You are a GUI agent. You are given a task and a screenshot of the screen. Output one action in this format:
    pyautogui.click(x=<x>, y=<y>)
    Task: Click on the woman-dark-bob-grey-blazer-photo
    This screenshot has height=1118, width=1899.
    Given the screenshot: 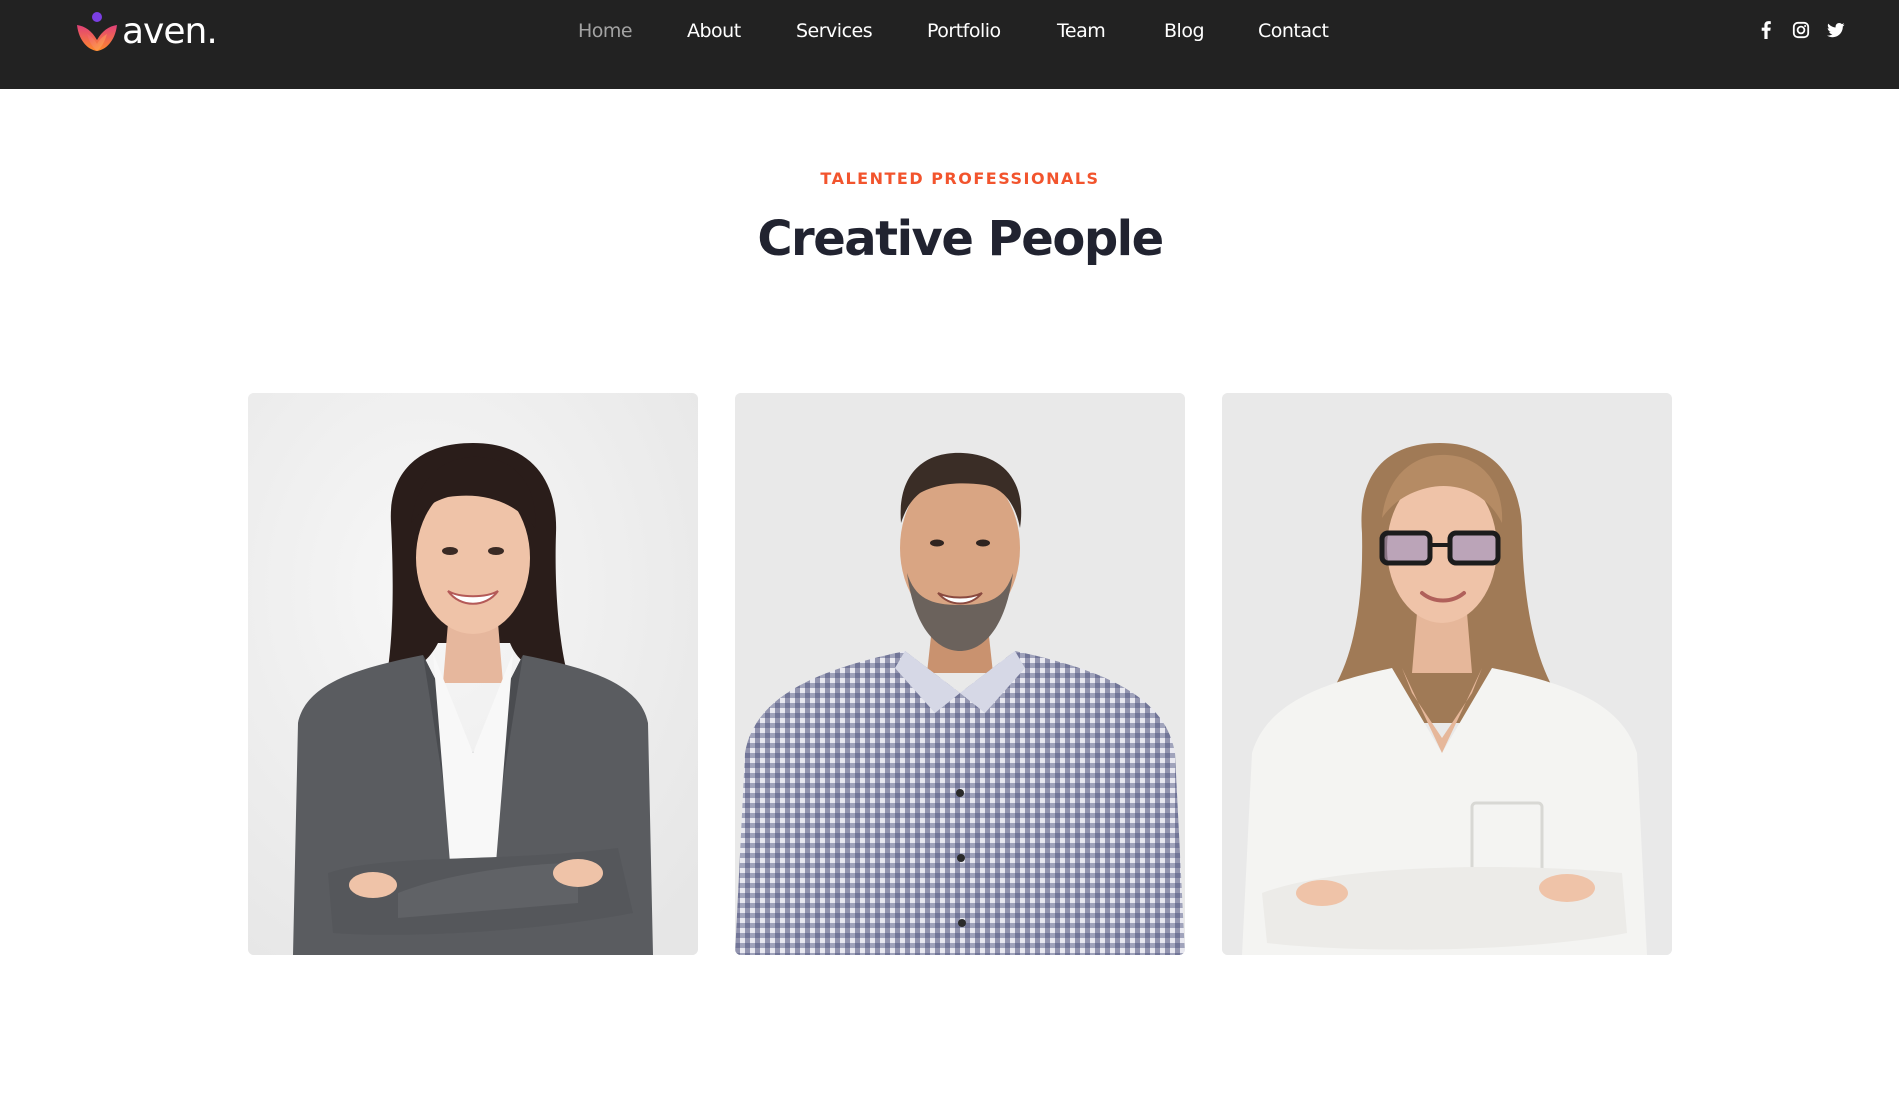 What is the action you would take?
    pyautogui.click(x=473, y=674)
    